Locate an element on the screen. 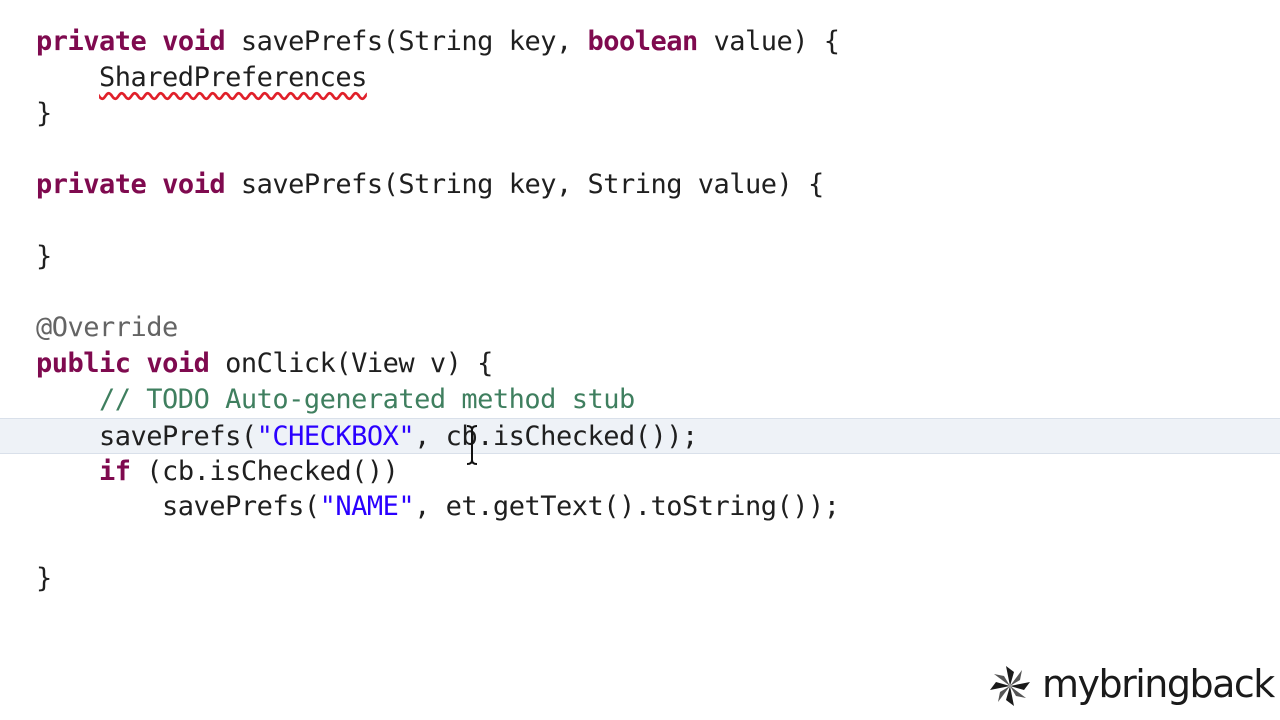 Image resolution: width=1280 pixels, height=720 pixels. code-line-text: public void onClick(View v) { is located at coordinates (264, 364).